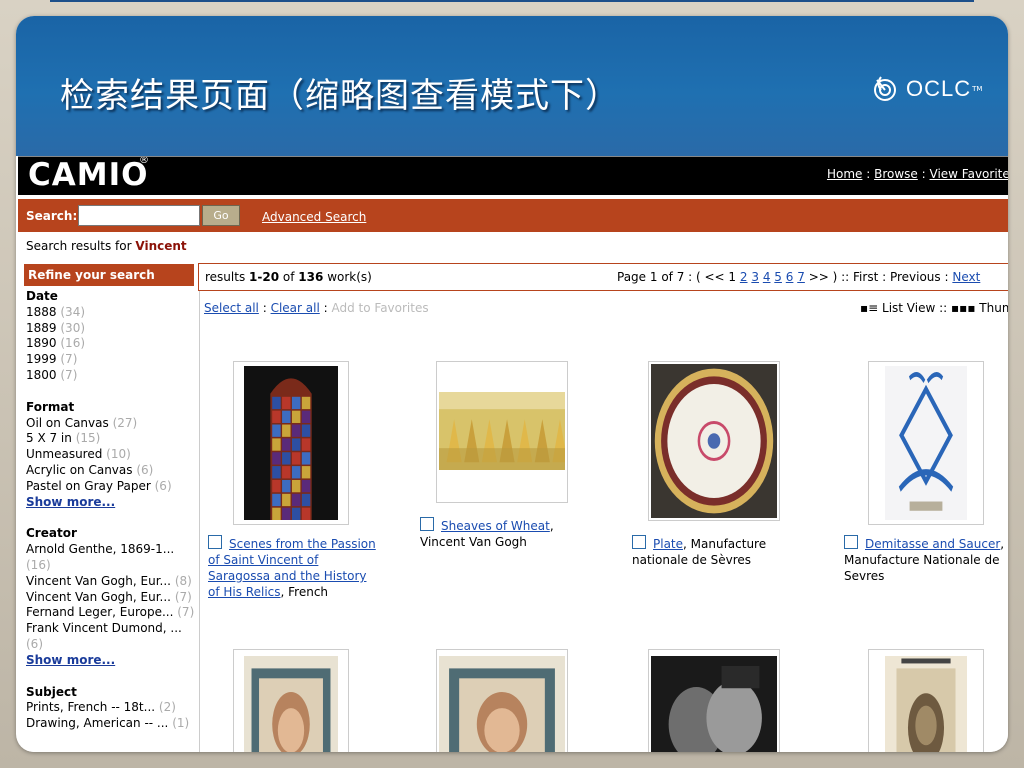 The width and height of the screenshot is (1024, 768). Describe the element at coordinates (199, 519) in the screenshot. I see `sidebar-divider` at that location.